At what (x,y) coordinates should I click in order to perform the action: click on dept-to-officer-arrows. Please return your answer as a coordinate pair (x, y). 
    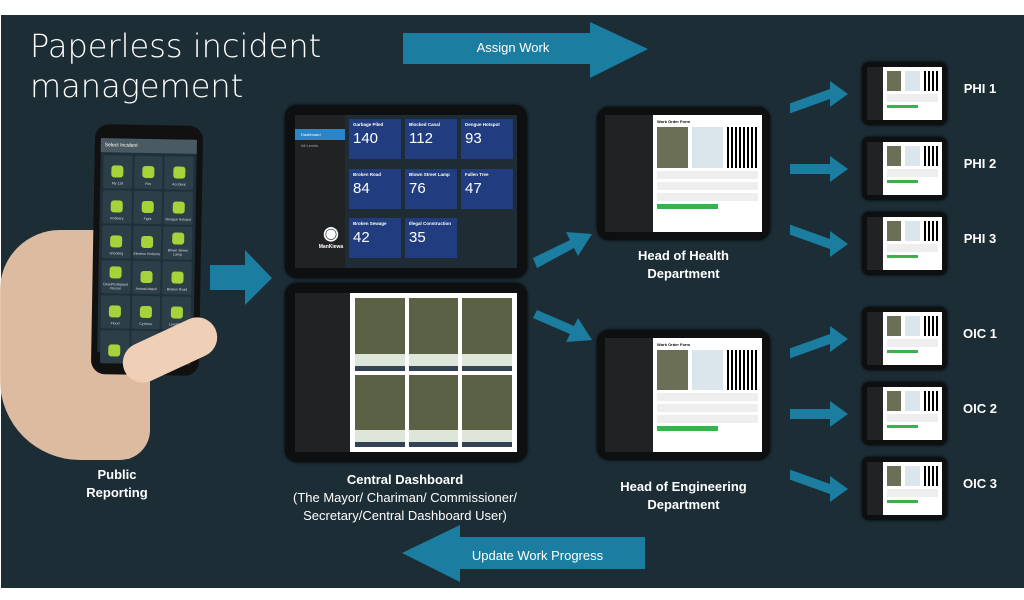
    Looking at the image, I should click on (819, 291).